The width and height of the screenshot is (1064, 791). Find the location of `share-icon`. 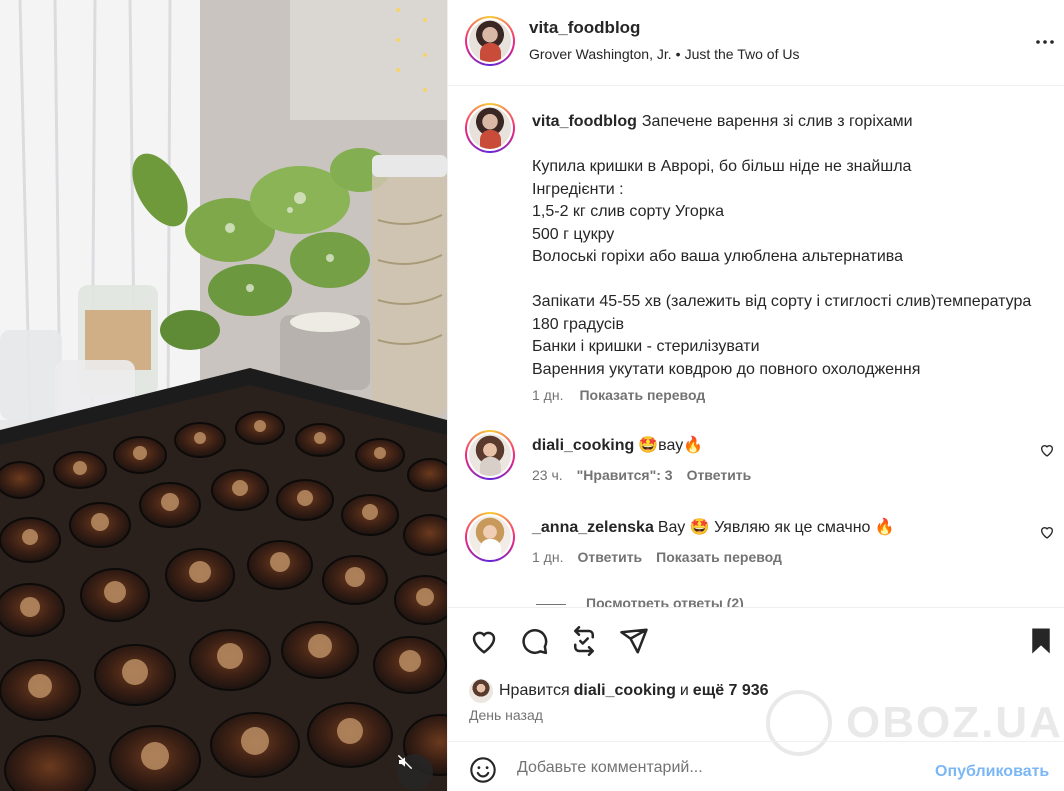

share-icon is located at coordinates (634, 641).